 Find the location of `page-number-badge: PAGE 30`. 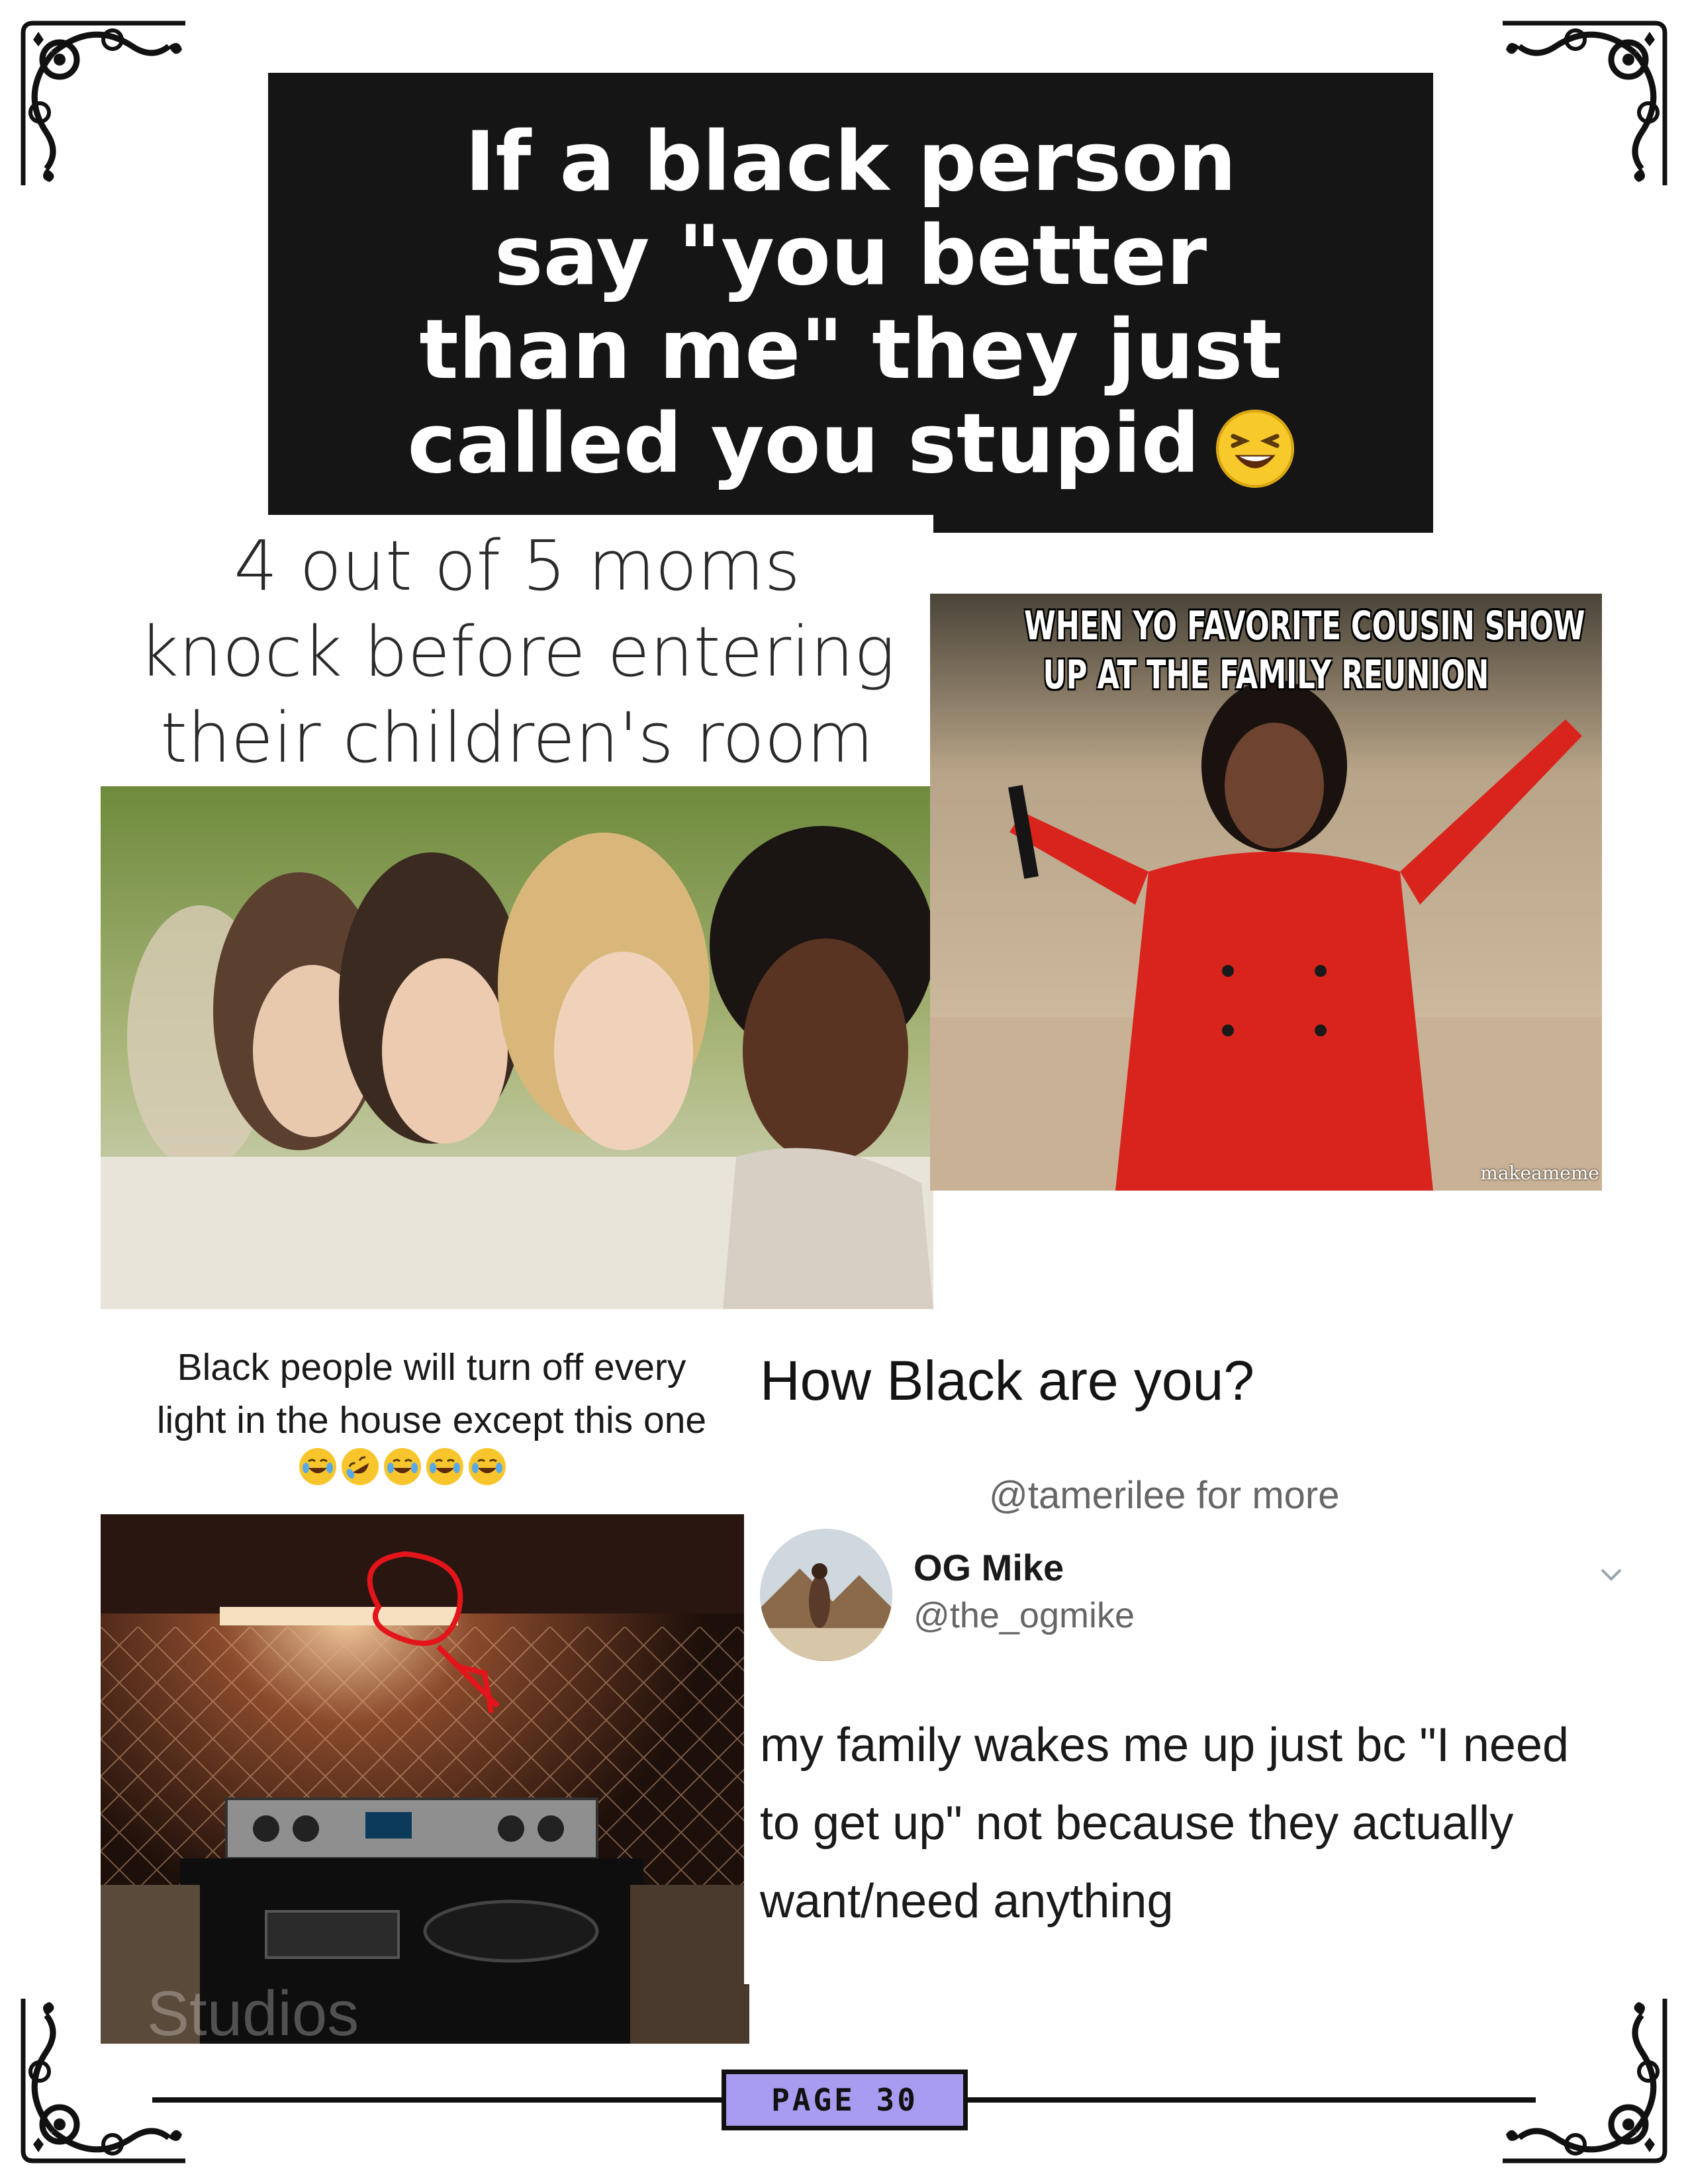

page-number-badge: PAGE 30 is located at coordinates (845, 2100).